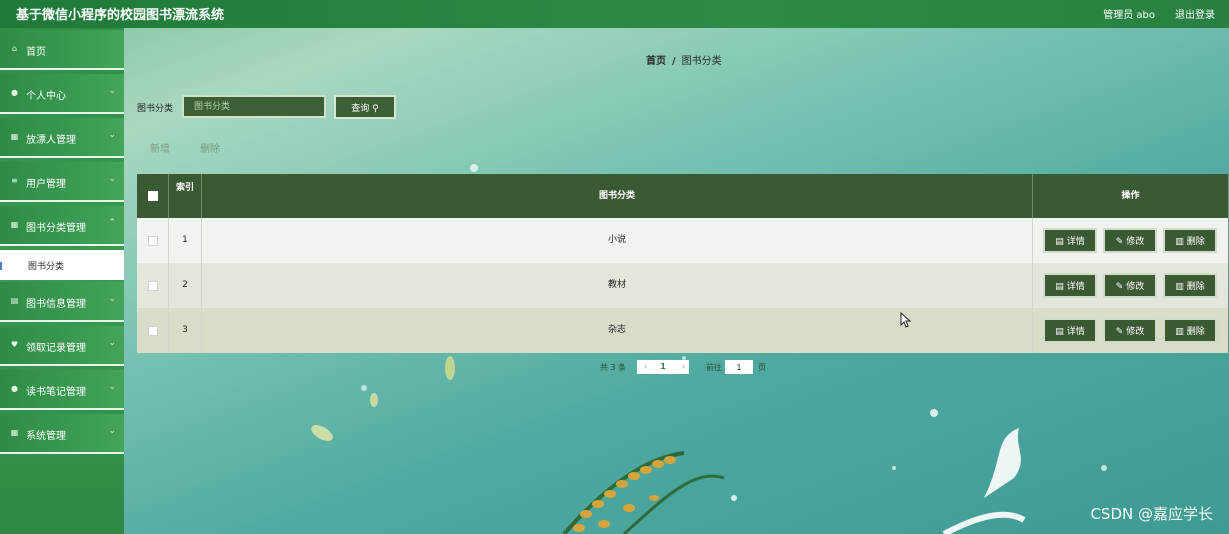 This screenshot has height=534, width=1229. I want to click on admin-user-label: 管理员 abo, so click(1129, 15).